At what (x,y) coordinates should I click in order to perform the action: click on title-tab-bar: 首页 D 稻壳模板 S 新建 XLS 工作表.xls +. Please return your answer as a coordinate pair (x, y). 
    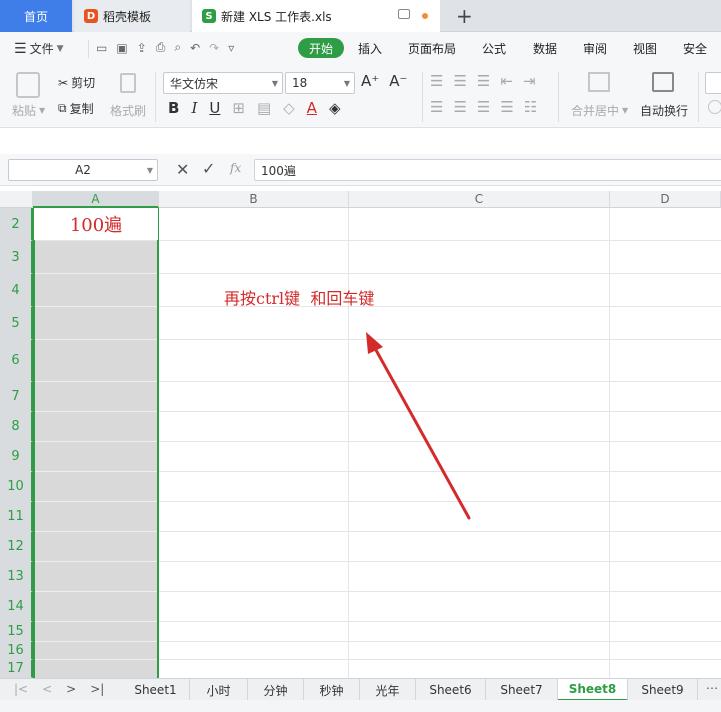
    Looking at the image, I should click on (360, 16).